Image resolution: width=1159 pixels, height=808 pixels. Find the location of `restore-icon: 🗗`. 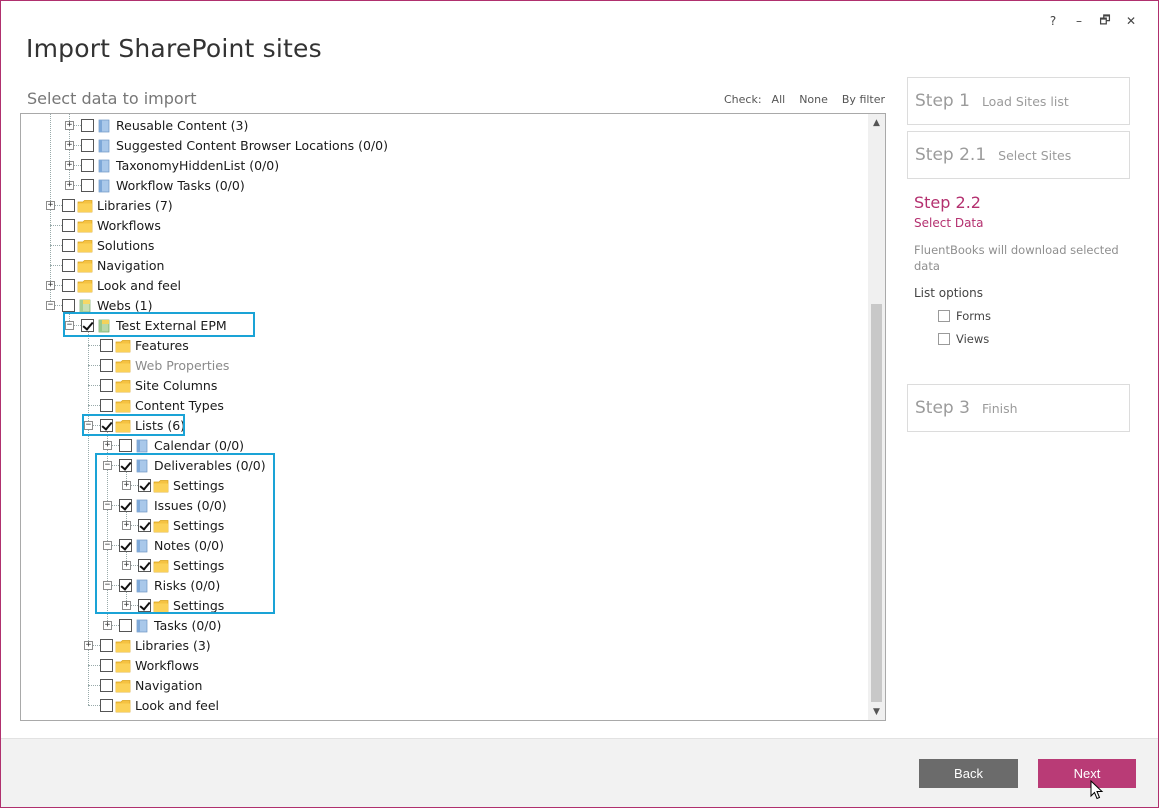

restore-icon: 🗗 is located at coordinates (1105, 21).